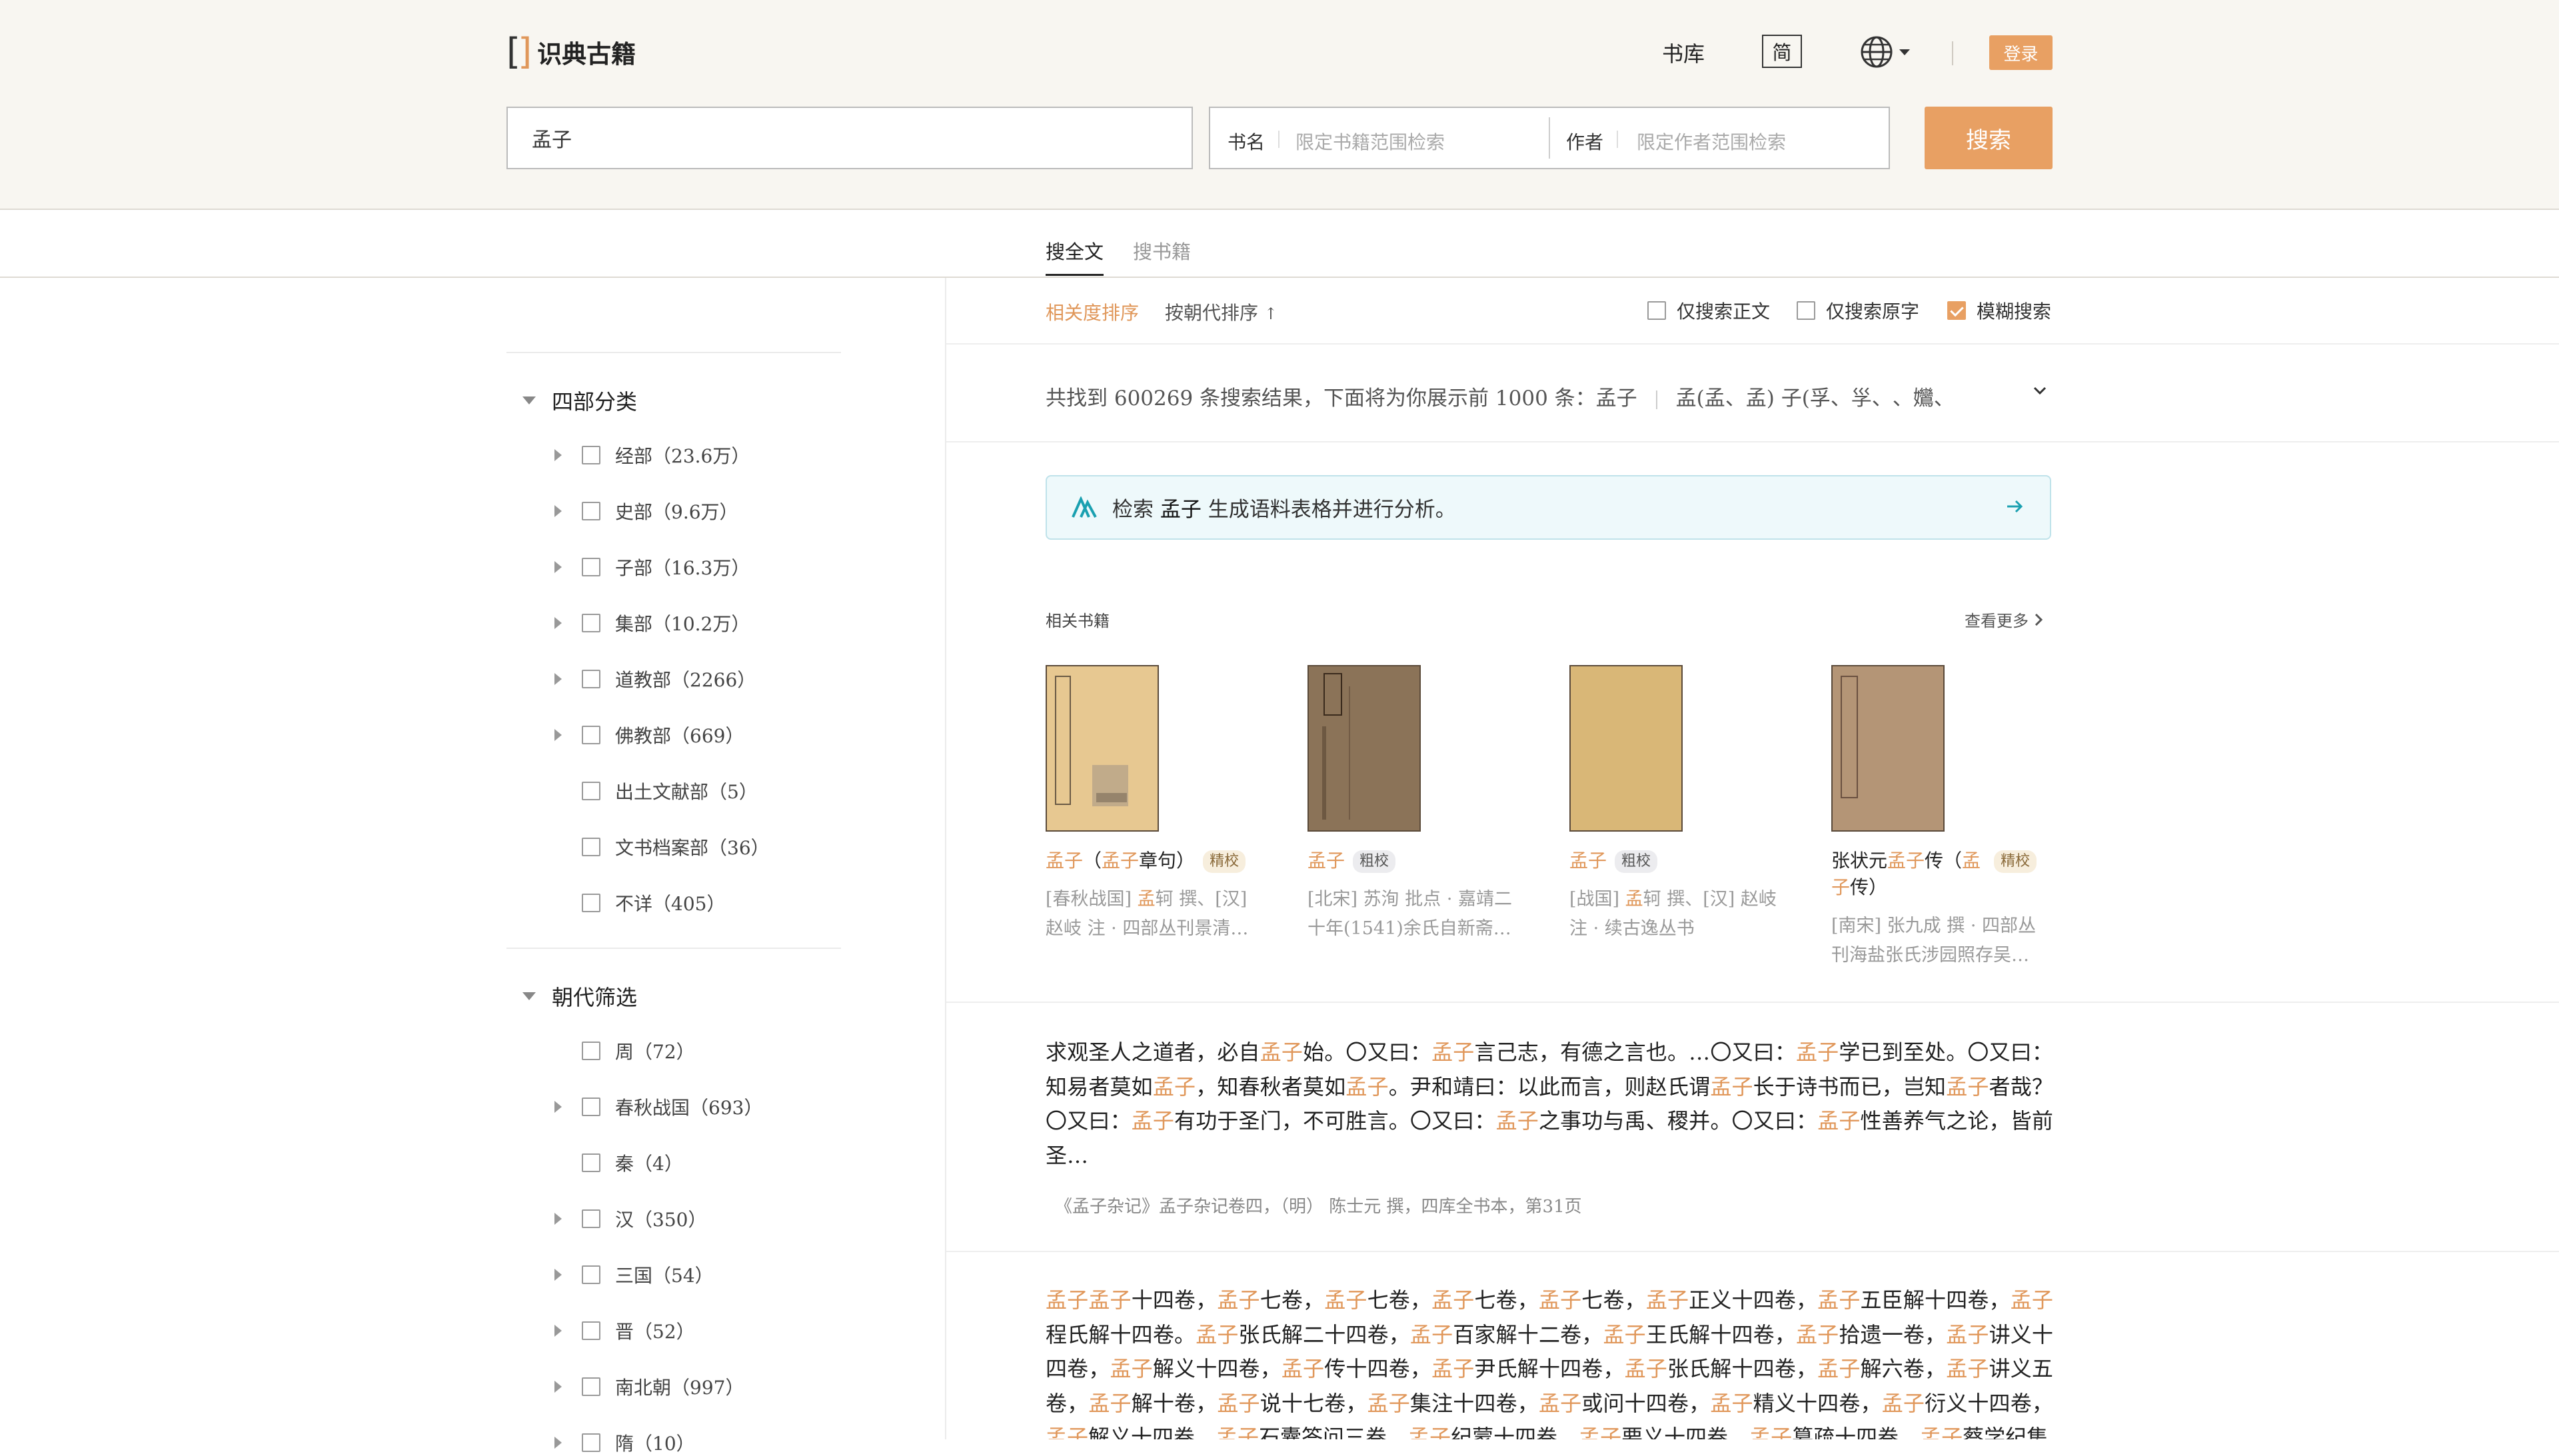 The height and width of the screenshot is (1456, 2559). I want to click on view-more-link: 查看更多, so click(2004, 619).